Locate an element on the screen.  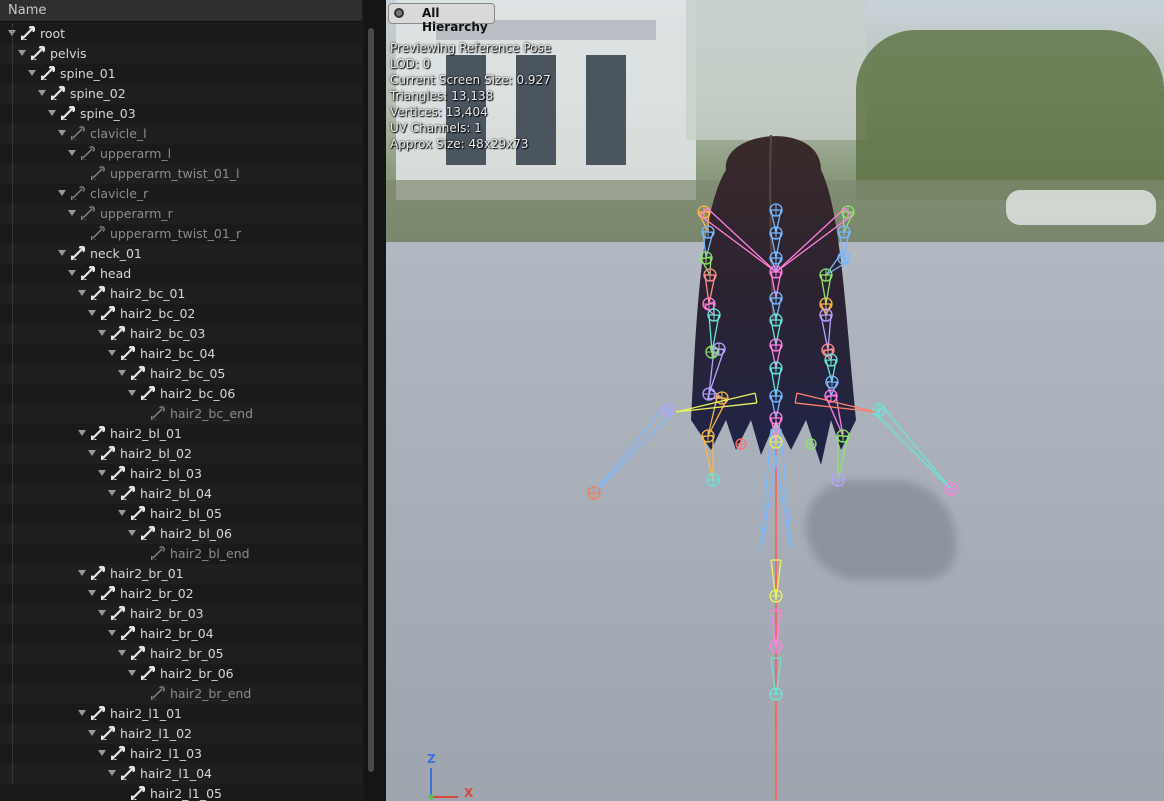
bone-tree-row: hair2_bc_04 is located at coordinates (181, 354).